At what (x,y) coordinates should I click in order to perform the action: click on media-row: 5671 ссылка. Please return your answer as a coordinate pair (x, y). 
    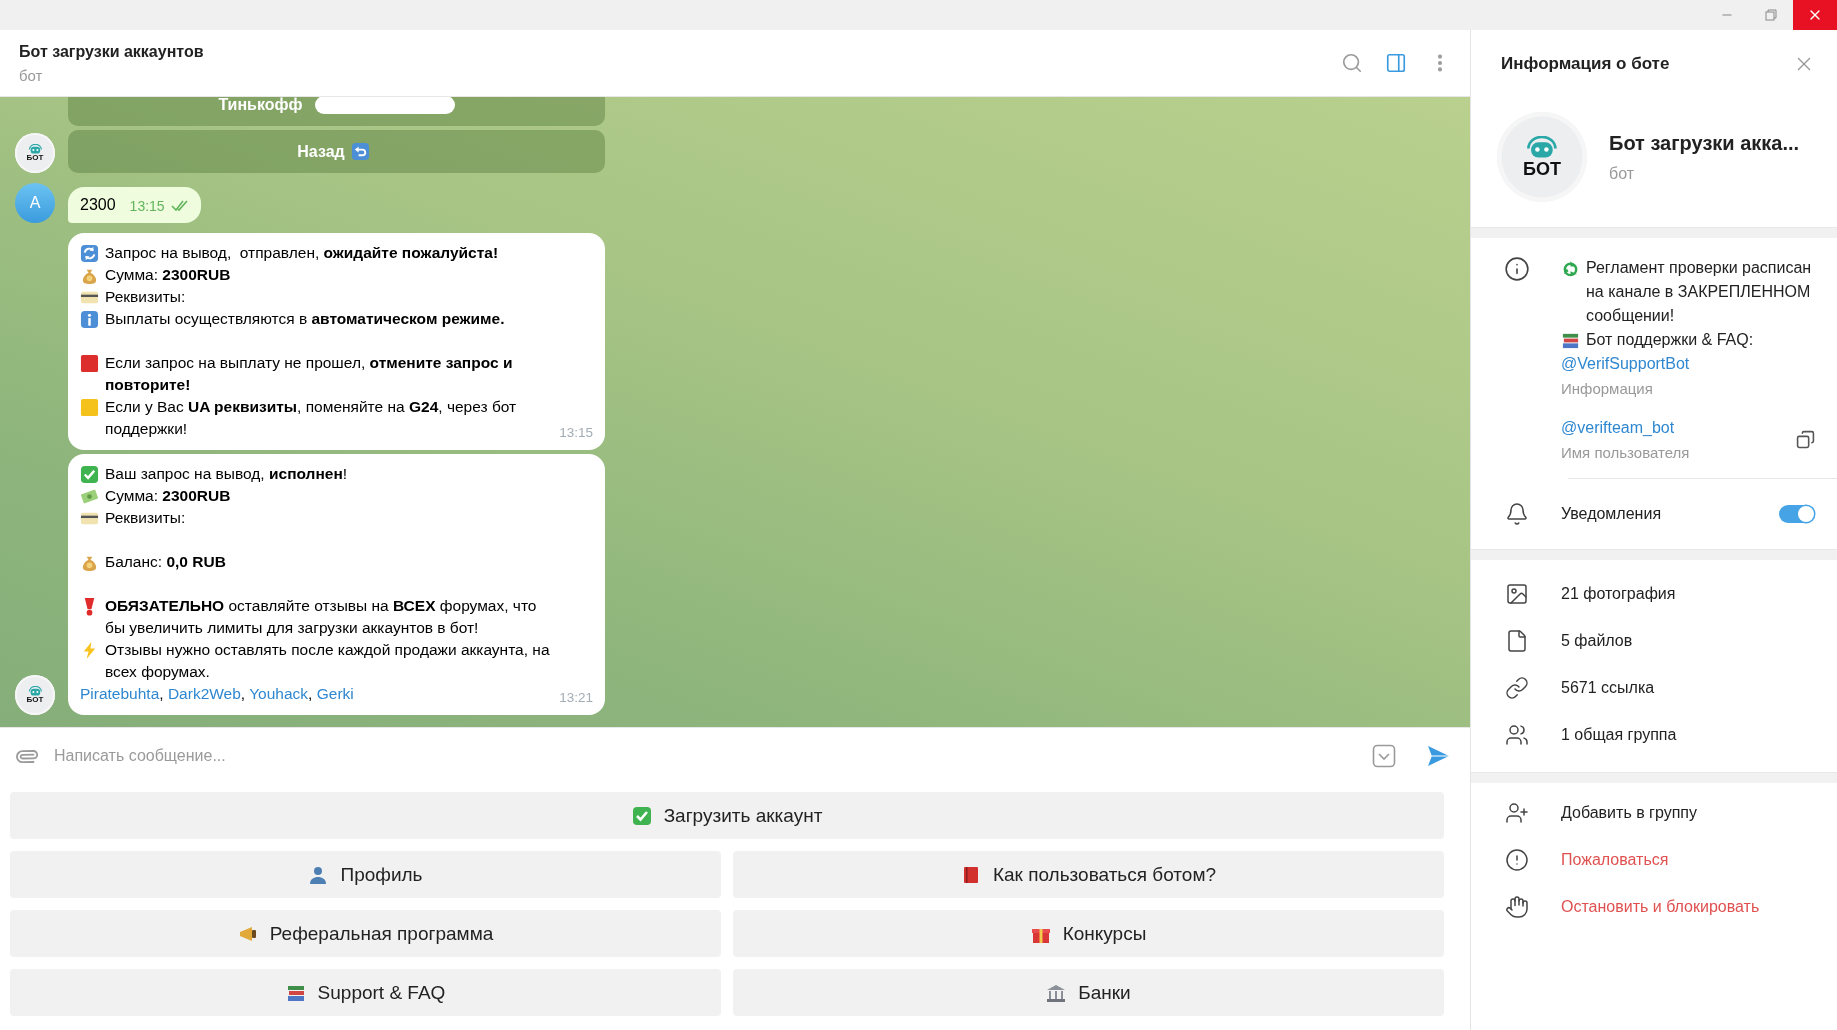
    Looking at the image, I should click on (1654, 687).